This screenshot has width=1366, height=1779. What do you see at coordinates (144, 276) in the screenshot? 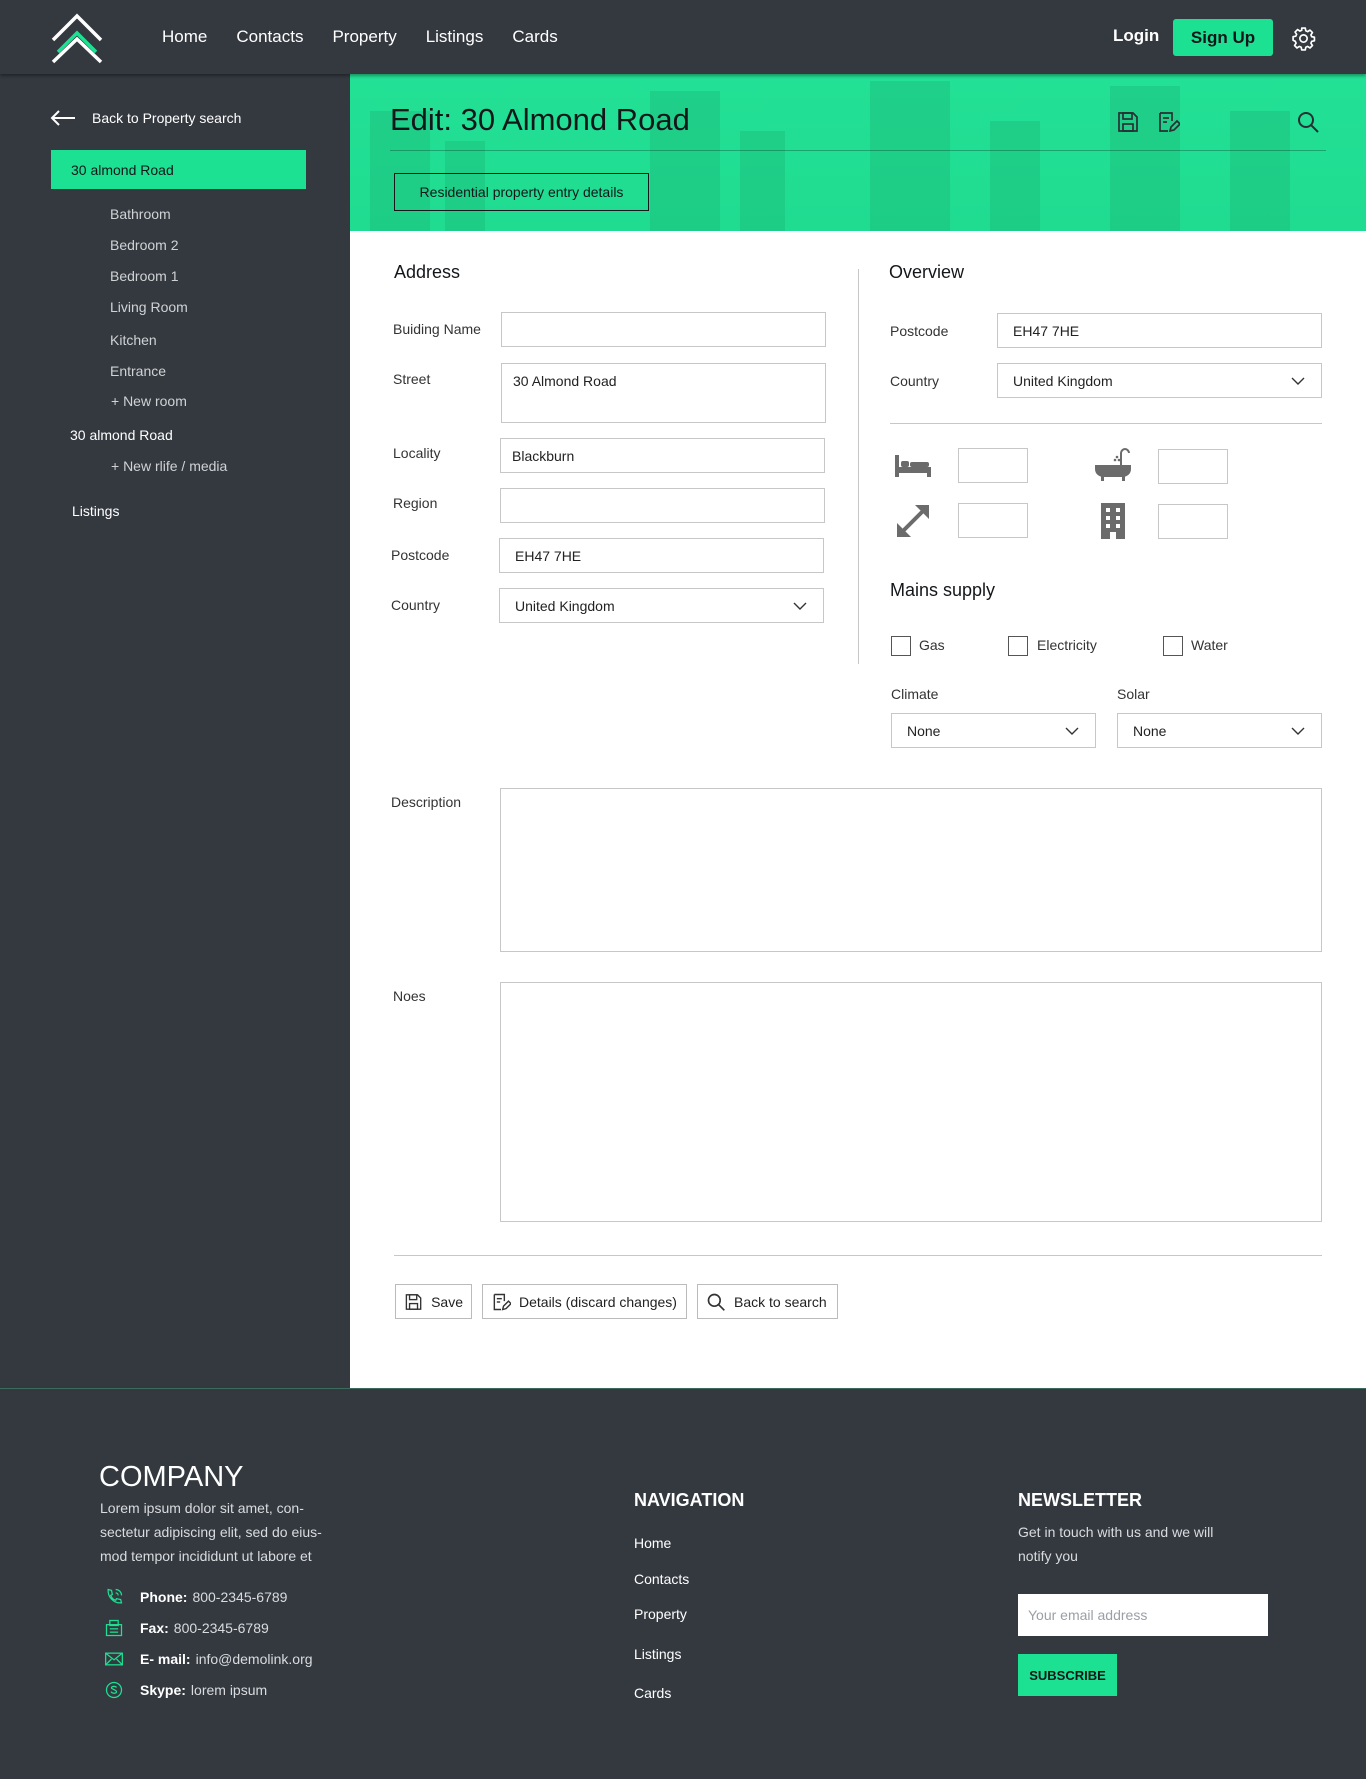
I see `sidebar-room-bedroom-1: Bedroom 1` at bounding box center [144, 276].